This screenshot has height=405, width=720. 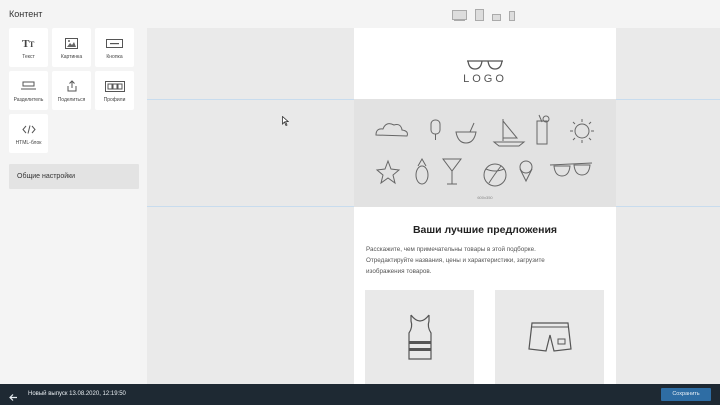 I want to click on divider-icon, so click(x=28, y=86).